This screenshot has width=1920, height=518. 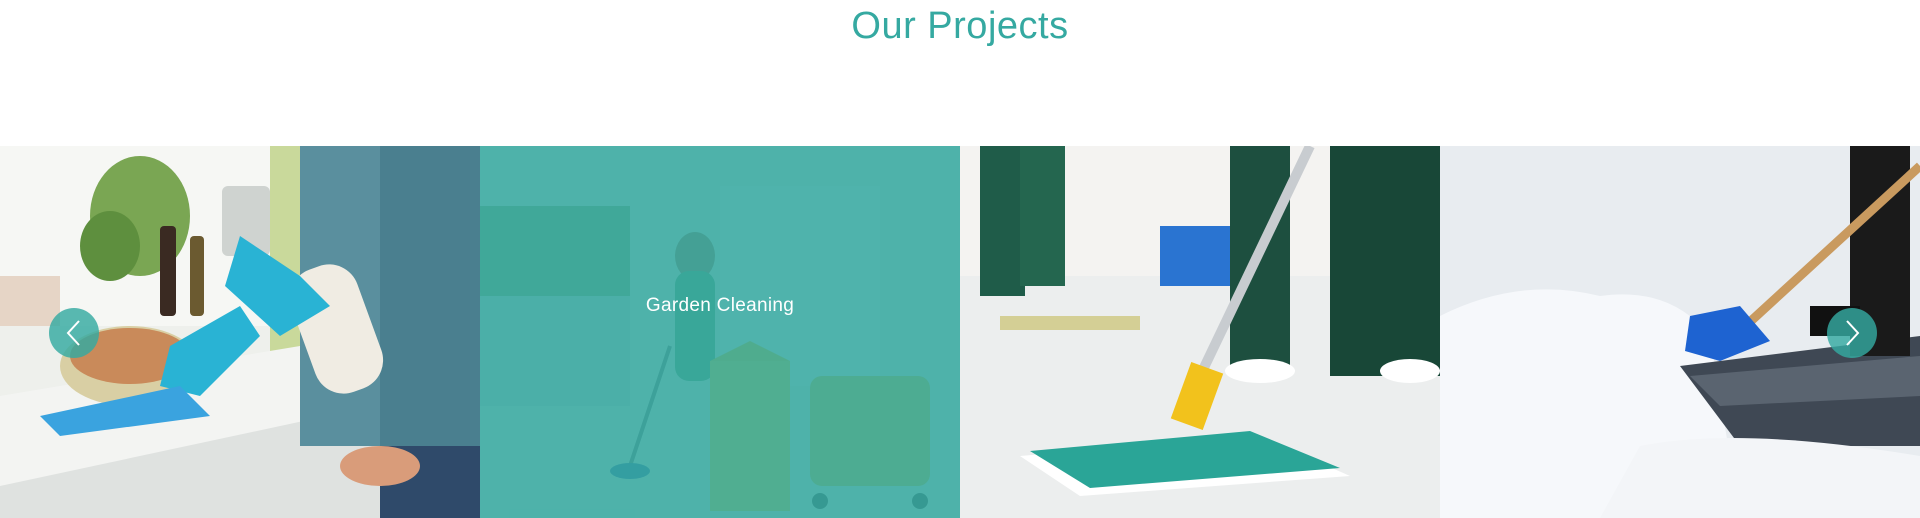 I want to click on slider-prev-button, so click(x=74, y=333).